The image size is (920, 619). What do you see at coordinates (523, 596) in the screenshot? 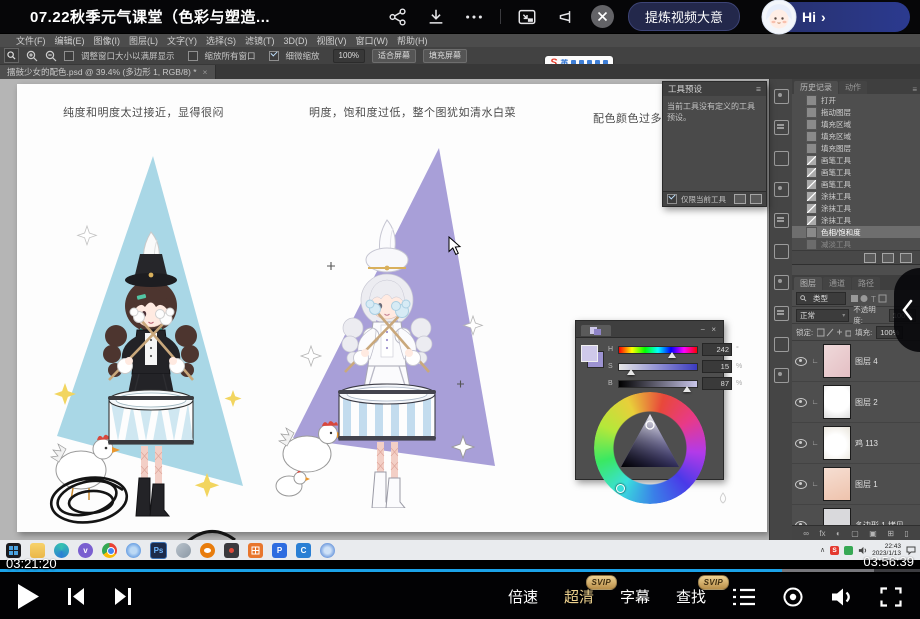
I see `playback-speed-button: 倍速` at bounding box center [523, 596].